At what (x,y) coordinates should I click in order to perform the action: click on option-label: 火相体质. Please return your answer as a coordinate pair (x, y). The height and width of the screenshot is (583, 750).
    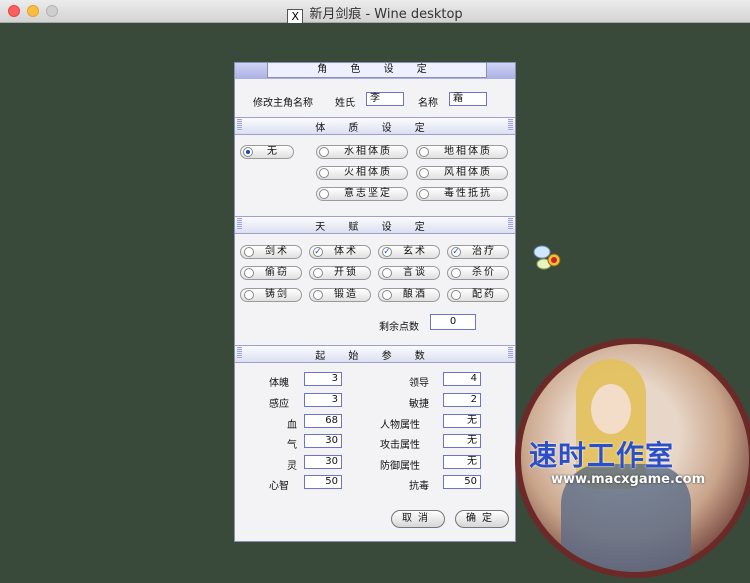
    Looking at the image, I should click on (368, 172).